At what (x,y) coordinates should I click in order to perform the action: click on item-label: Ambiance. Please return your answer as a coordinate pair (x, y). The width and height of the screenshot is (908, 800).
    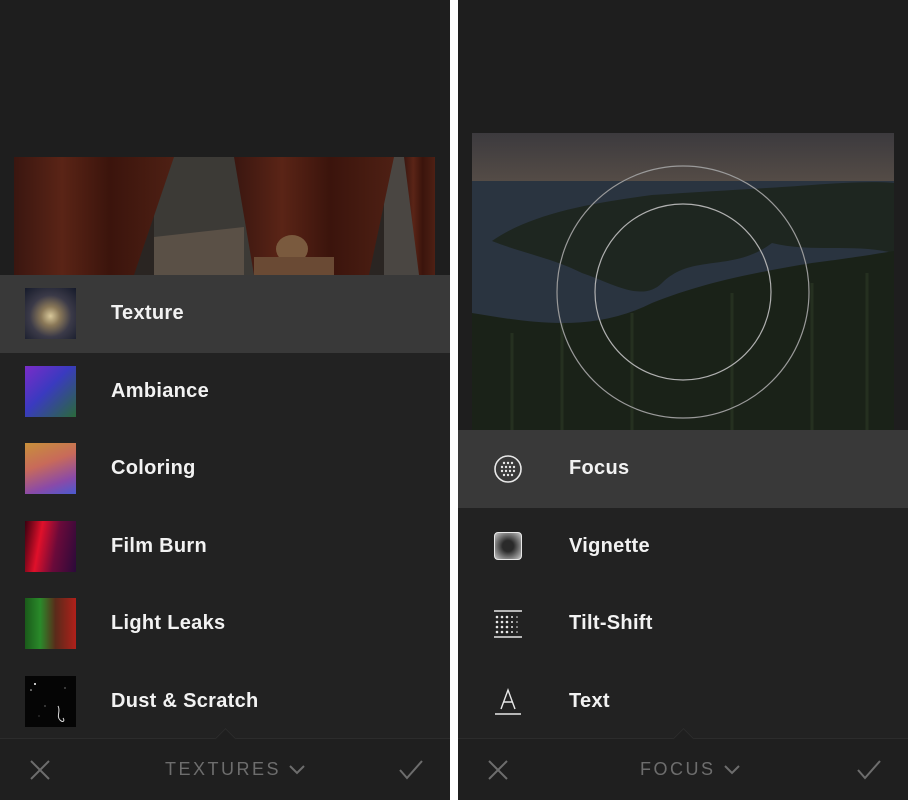
    Looking at the image, I should click on (160, 390).